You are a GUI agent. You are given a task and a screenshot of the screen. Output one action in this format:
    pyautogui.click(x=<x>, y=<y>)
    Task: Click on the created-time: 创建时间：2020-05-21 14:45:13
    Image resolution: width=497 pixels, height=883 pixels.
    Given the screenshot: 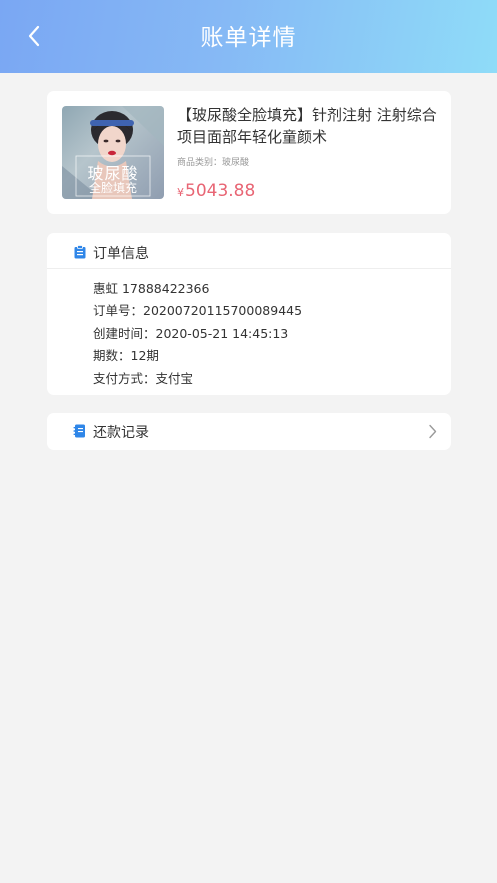 What is the action you would take?
    pyautogui.click(x=191, y=333)
    